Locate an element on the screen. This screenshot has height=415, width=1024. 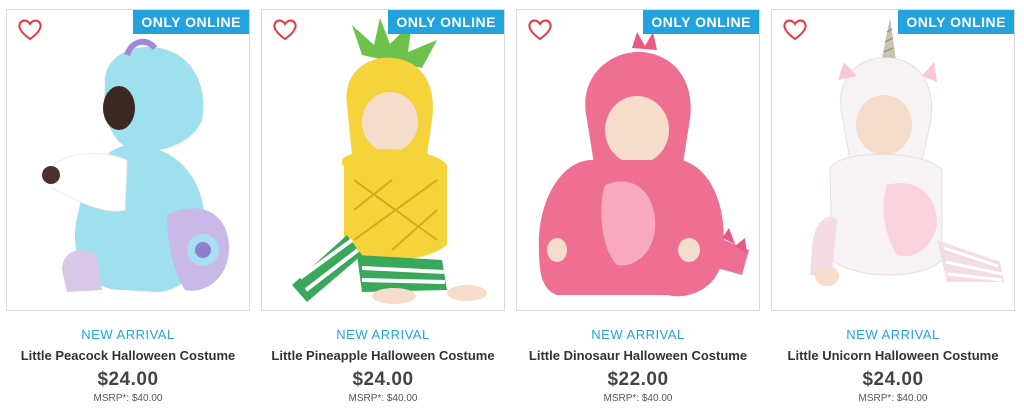
pineapple-costume-photo is located at coordinates (389, 161).